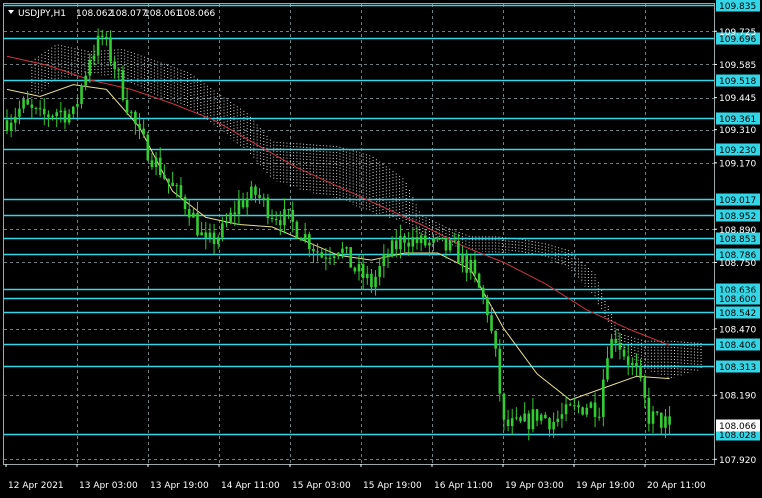 The width and height of the screenshot is (762, 498). Describe the element at coordinates (128, 14) in the screenshot. I see `ohlc-high: 108.077` at that location.